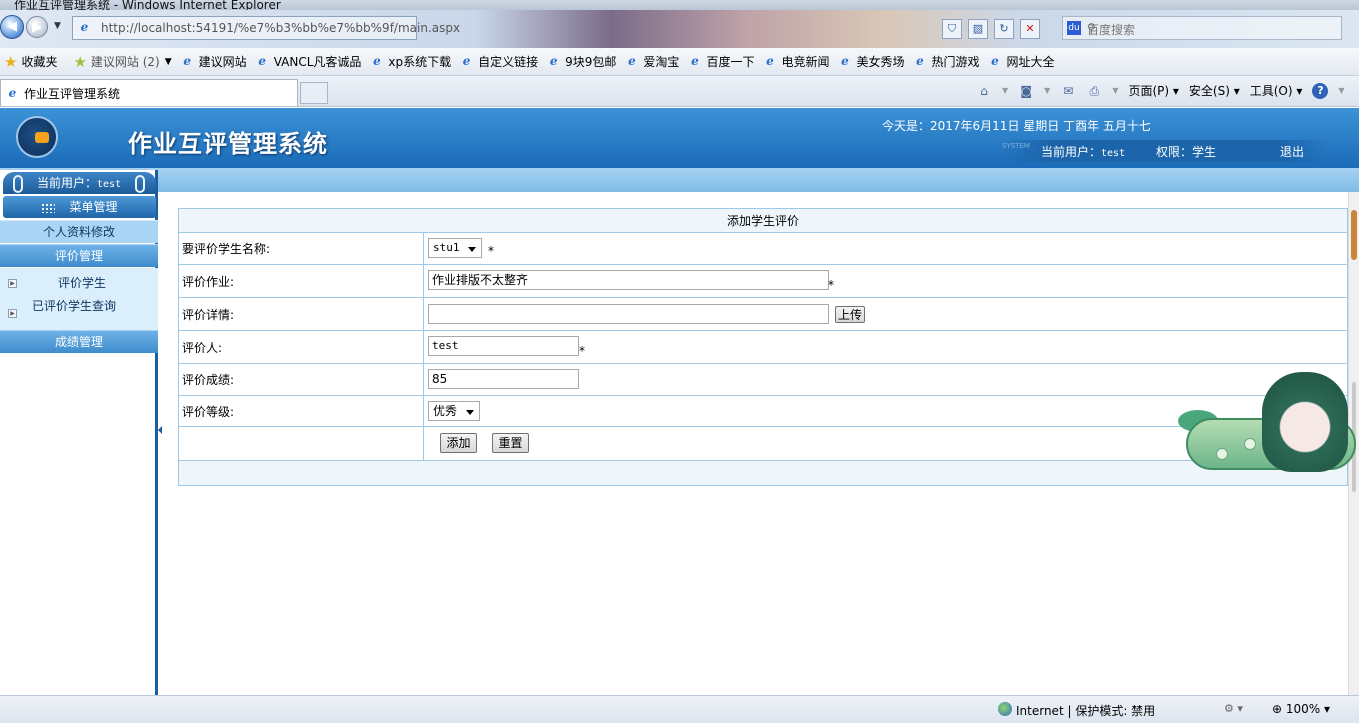 The image size is (1359, 723). What do you see at coordinates (79, 255) in the screenshot?
I see `sidebar-item-evaluation: 评价管理` at bounding box center [79, 255].